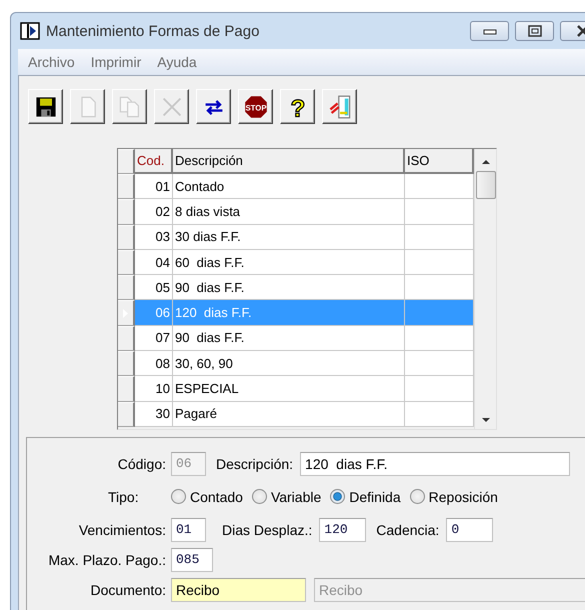 Image resolution: width=585 pixels, height=610 pixels. Describe the element at coordinates (485, 162) in the screenshot. I see `scroll-up-icon` at that location.